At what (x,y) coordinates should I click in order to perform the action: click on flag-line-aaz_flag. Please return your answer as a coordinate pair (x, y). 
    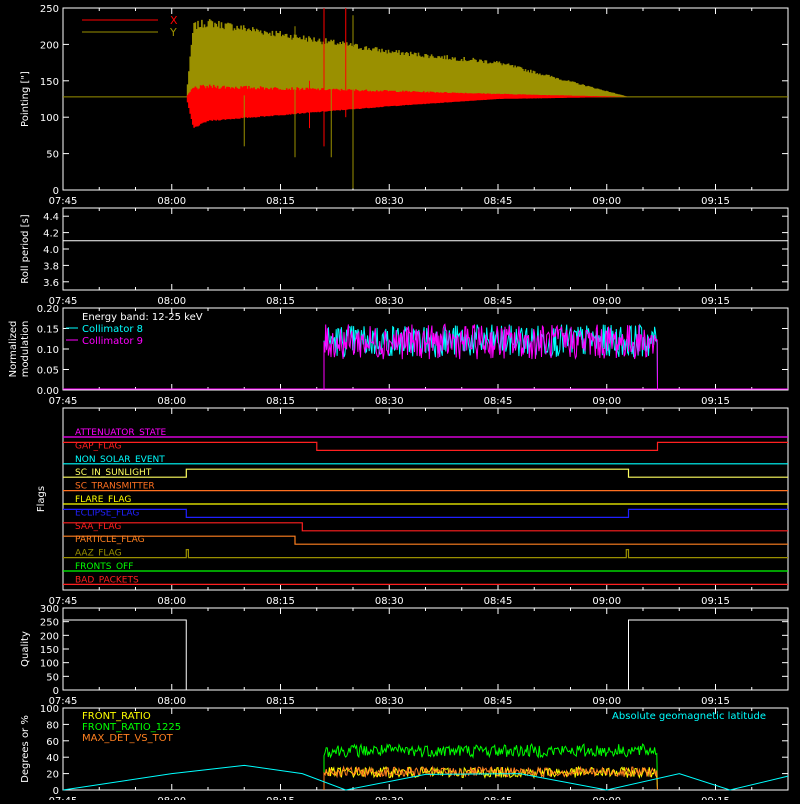
    Looking at the image, I should click on (425, 554).